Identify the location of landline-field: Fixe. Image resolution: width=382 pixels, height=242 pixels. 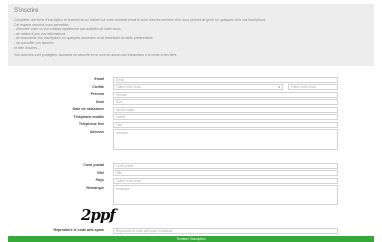
(225, 124).